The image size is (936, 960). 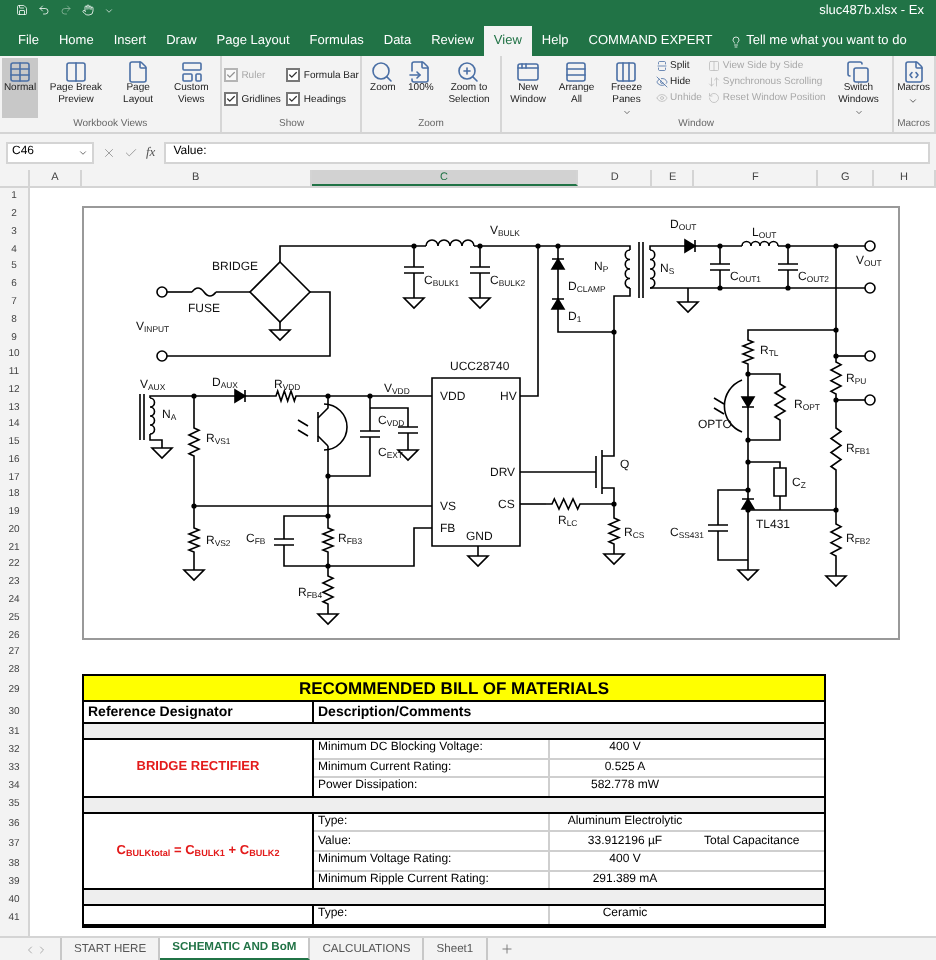 What do you see at coordinates (506, 949) in the screenshot?
I see `add-sheet-icon` at bounding box center [506, 949].